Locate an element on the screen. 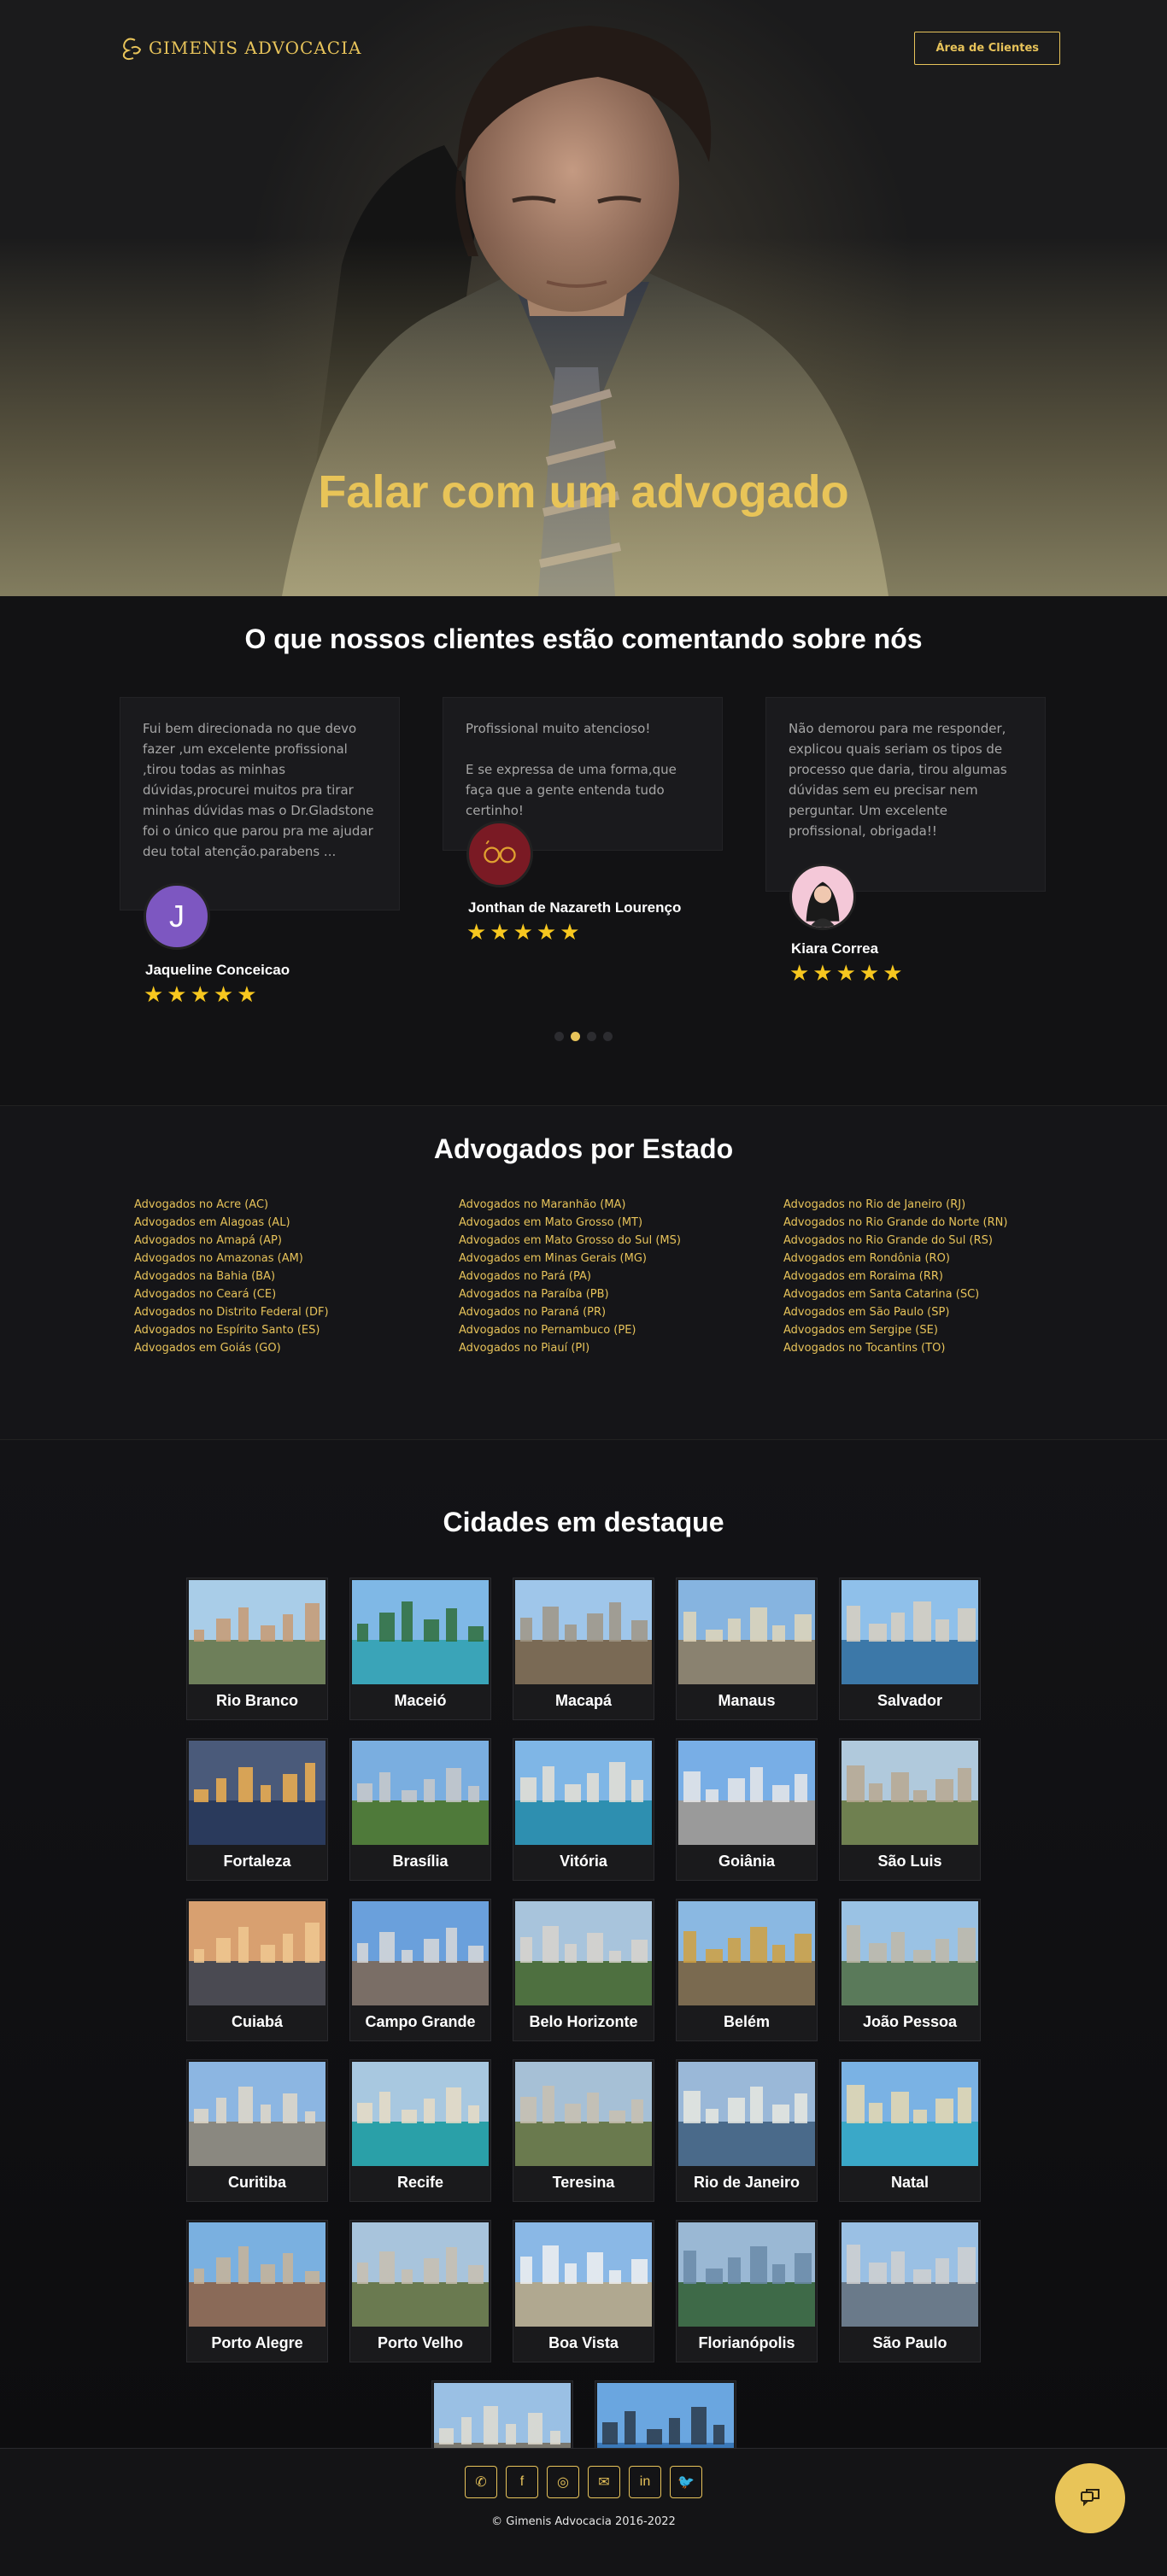 The height and width of the screenshot is (2576, 1167). city-card: São Luis is located at coordinates (910, 1809).